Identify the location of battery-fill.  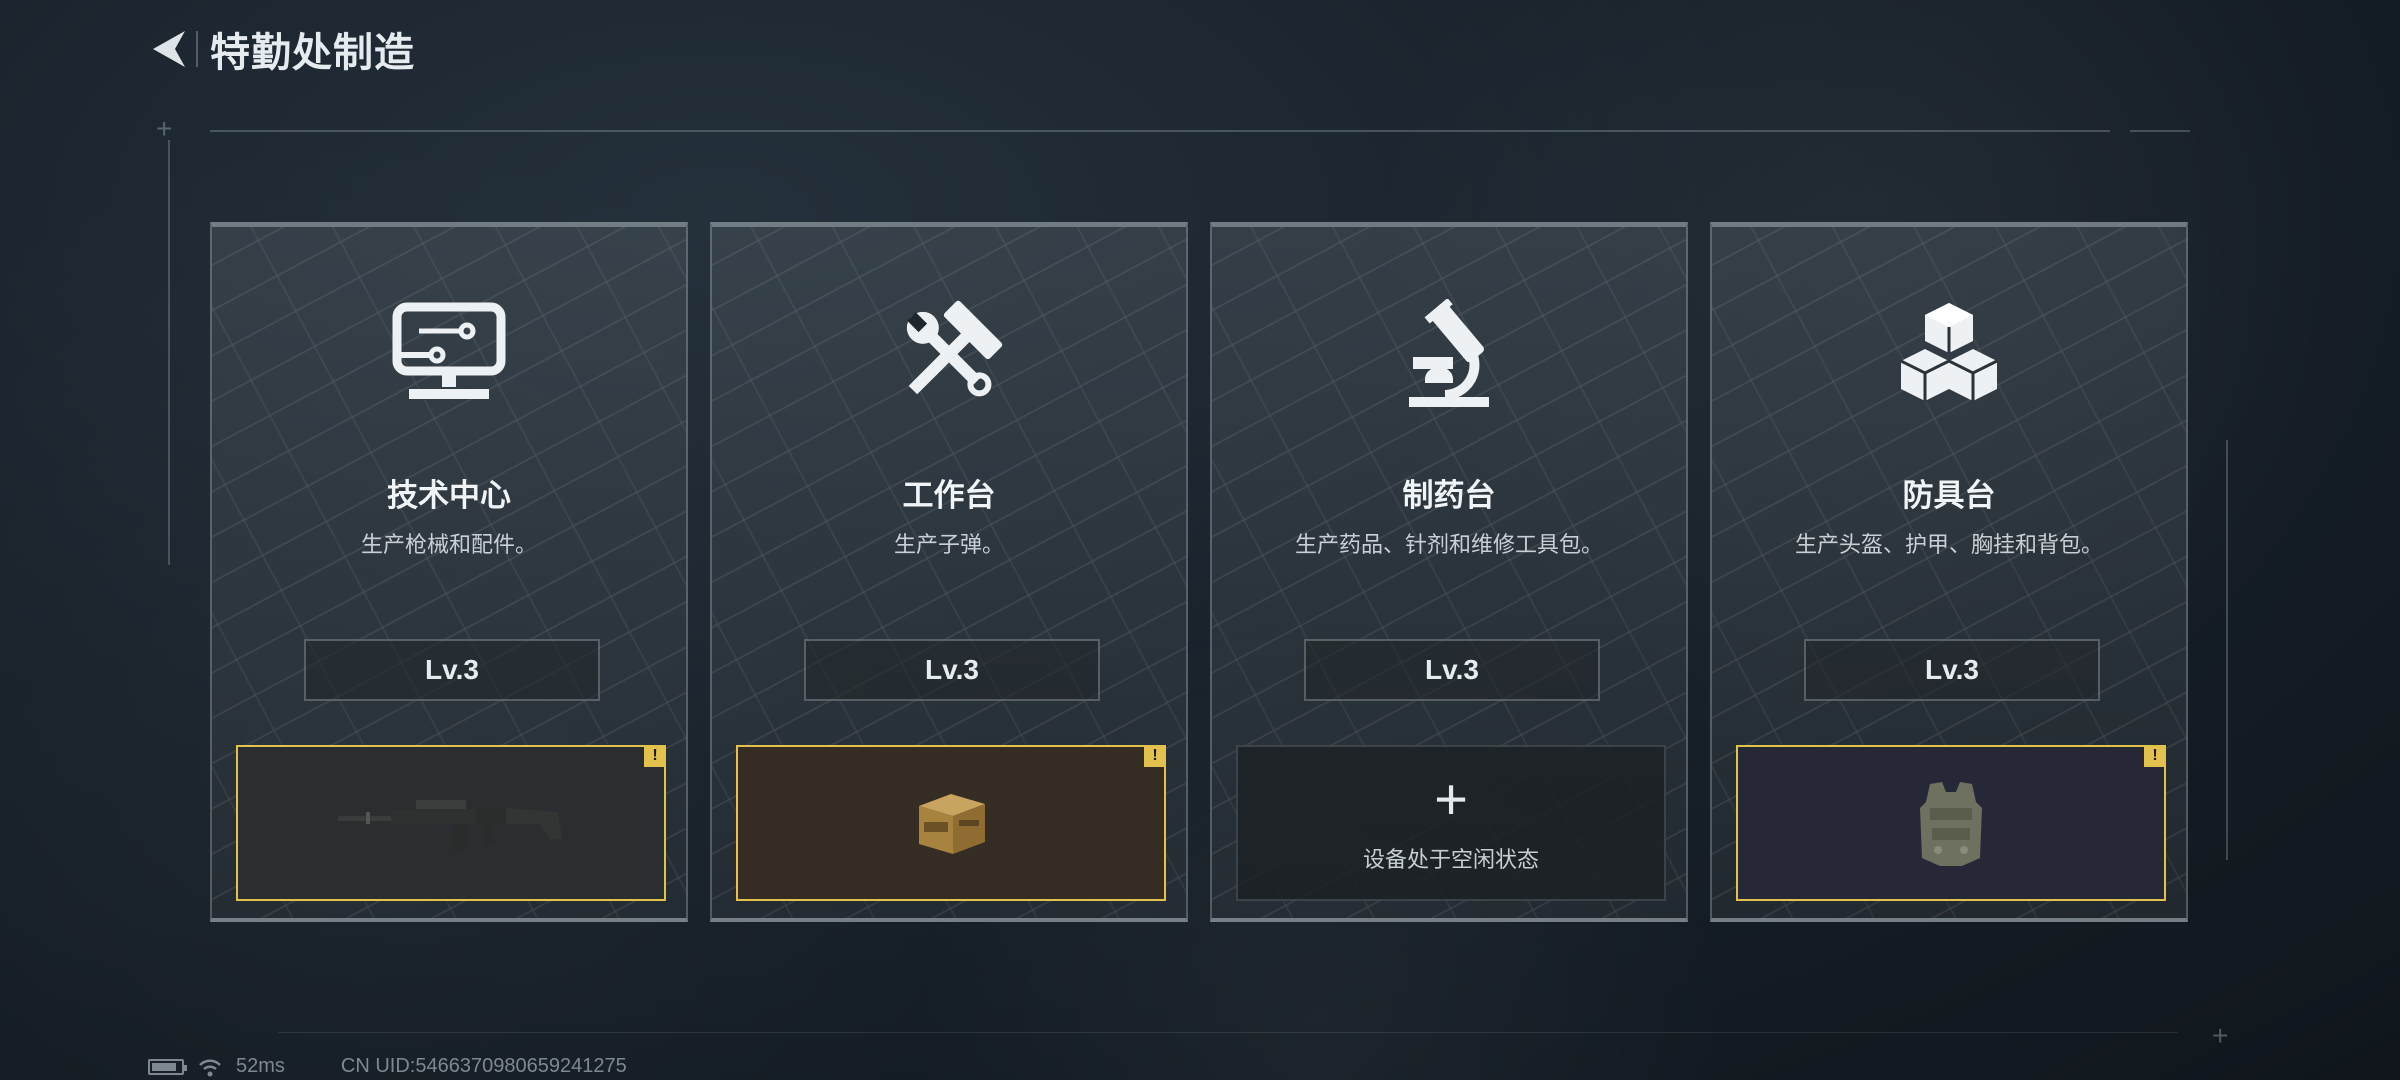
(164, 1066).